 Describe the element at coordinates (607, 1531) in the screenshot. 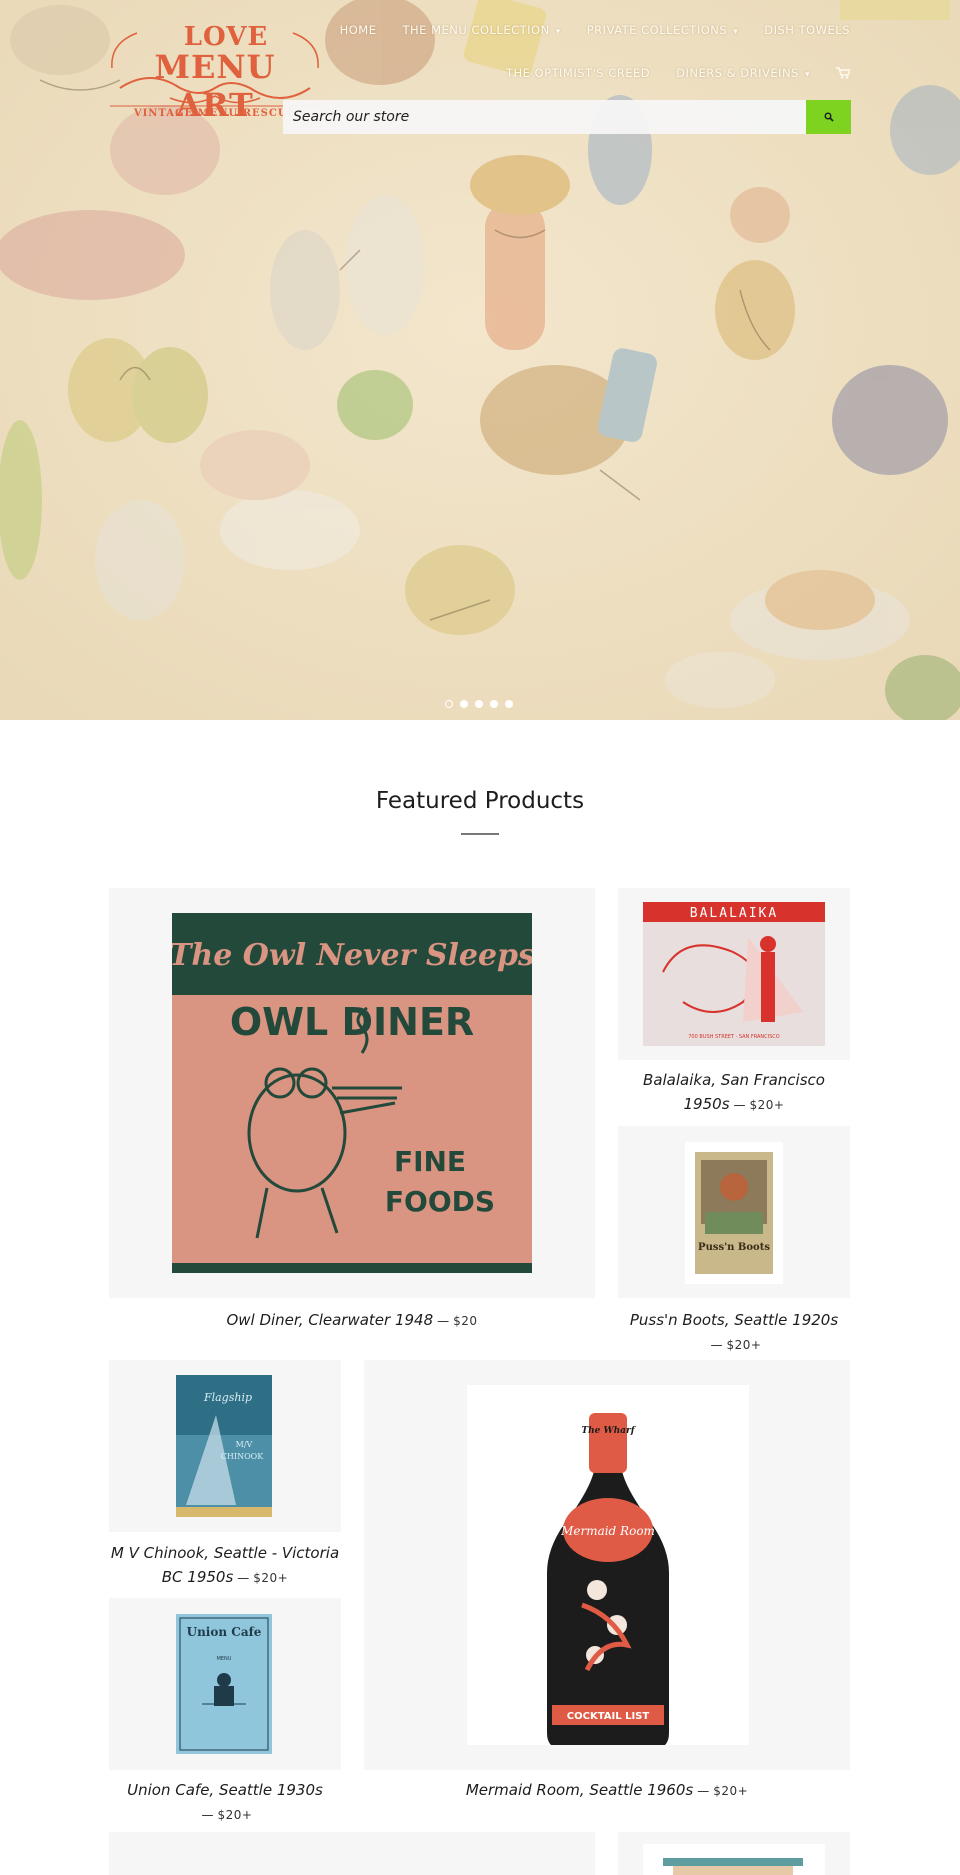

I see `mermaid-room-title: Mermaid Room` at that location.